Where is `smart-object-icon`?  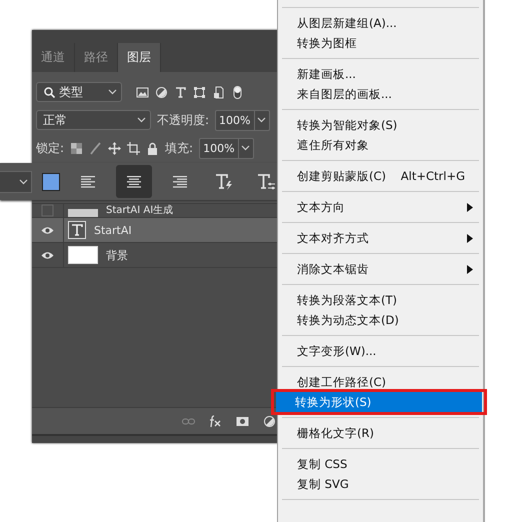 smart-object-icon is located at coordinates (218, 92).